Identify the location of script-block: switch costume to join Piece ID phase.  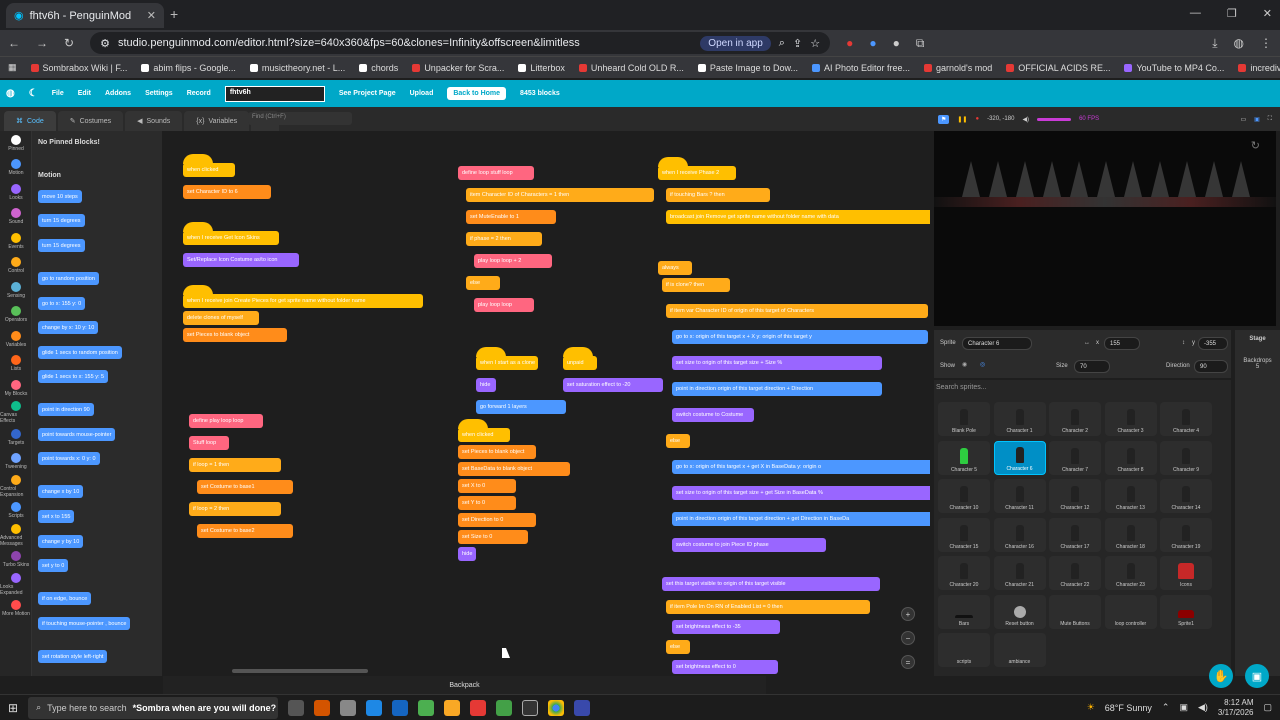
(749, 545).